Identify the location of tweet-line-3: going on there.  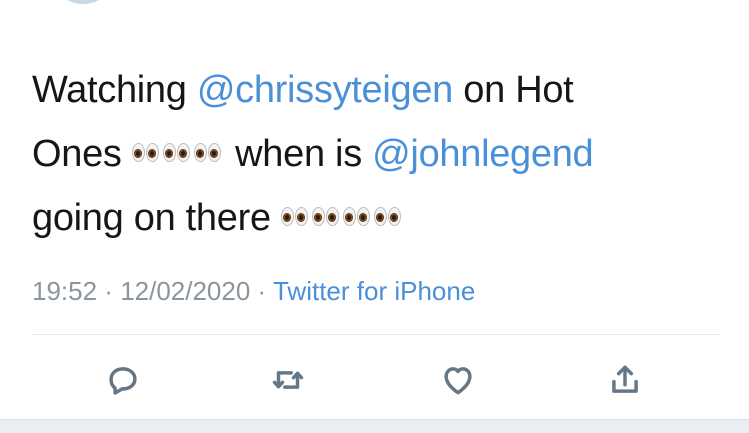
(382, 218).